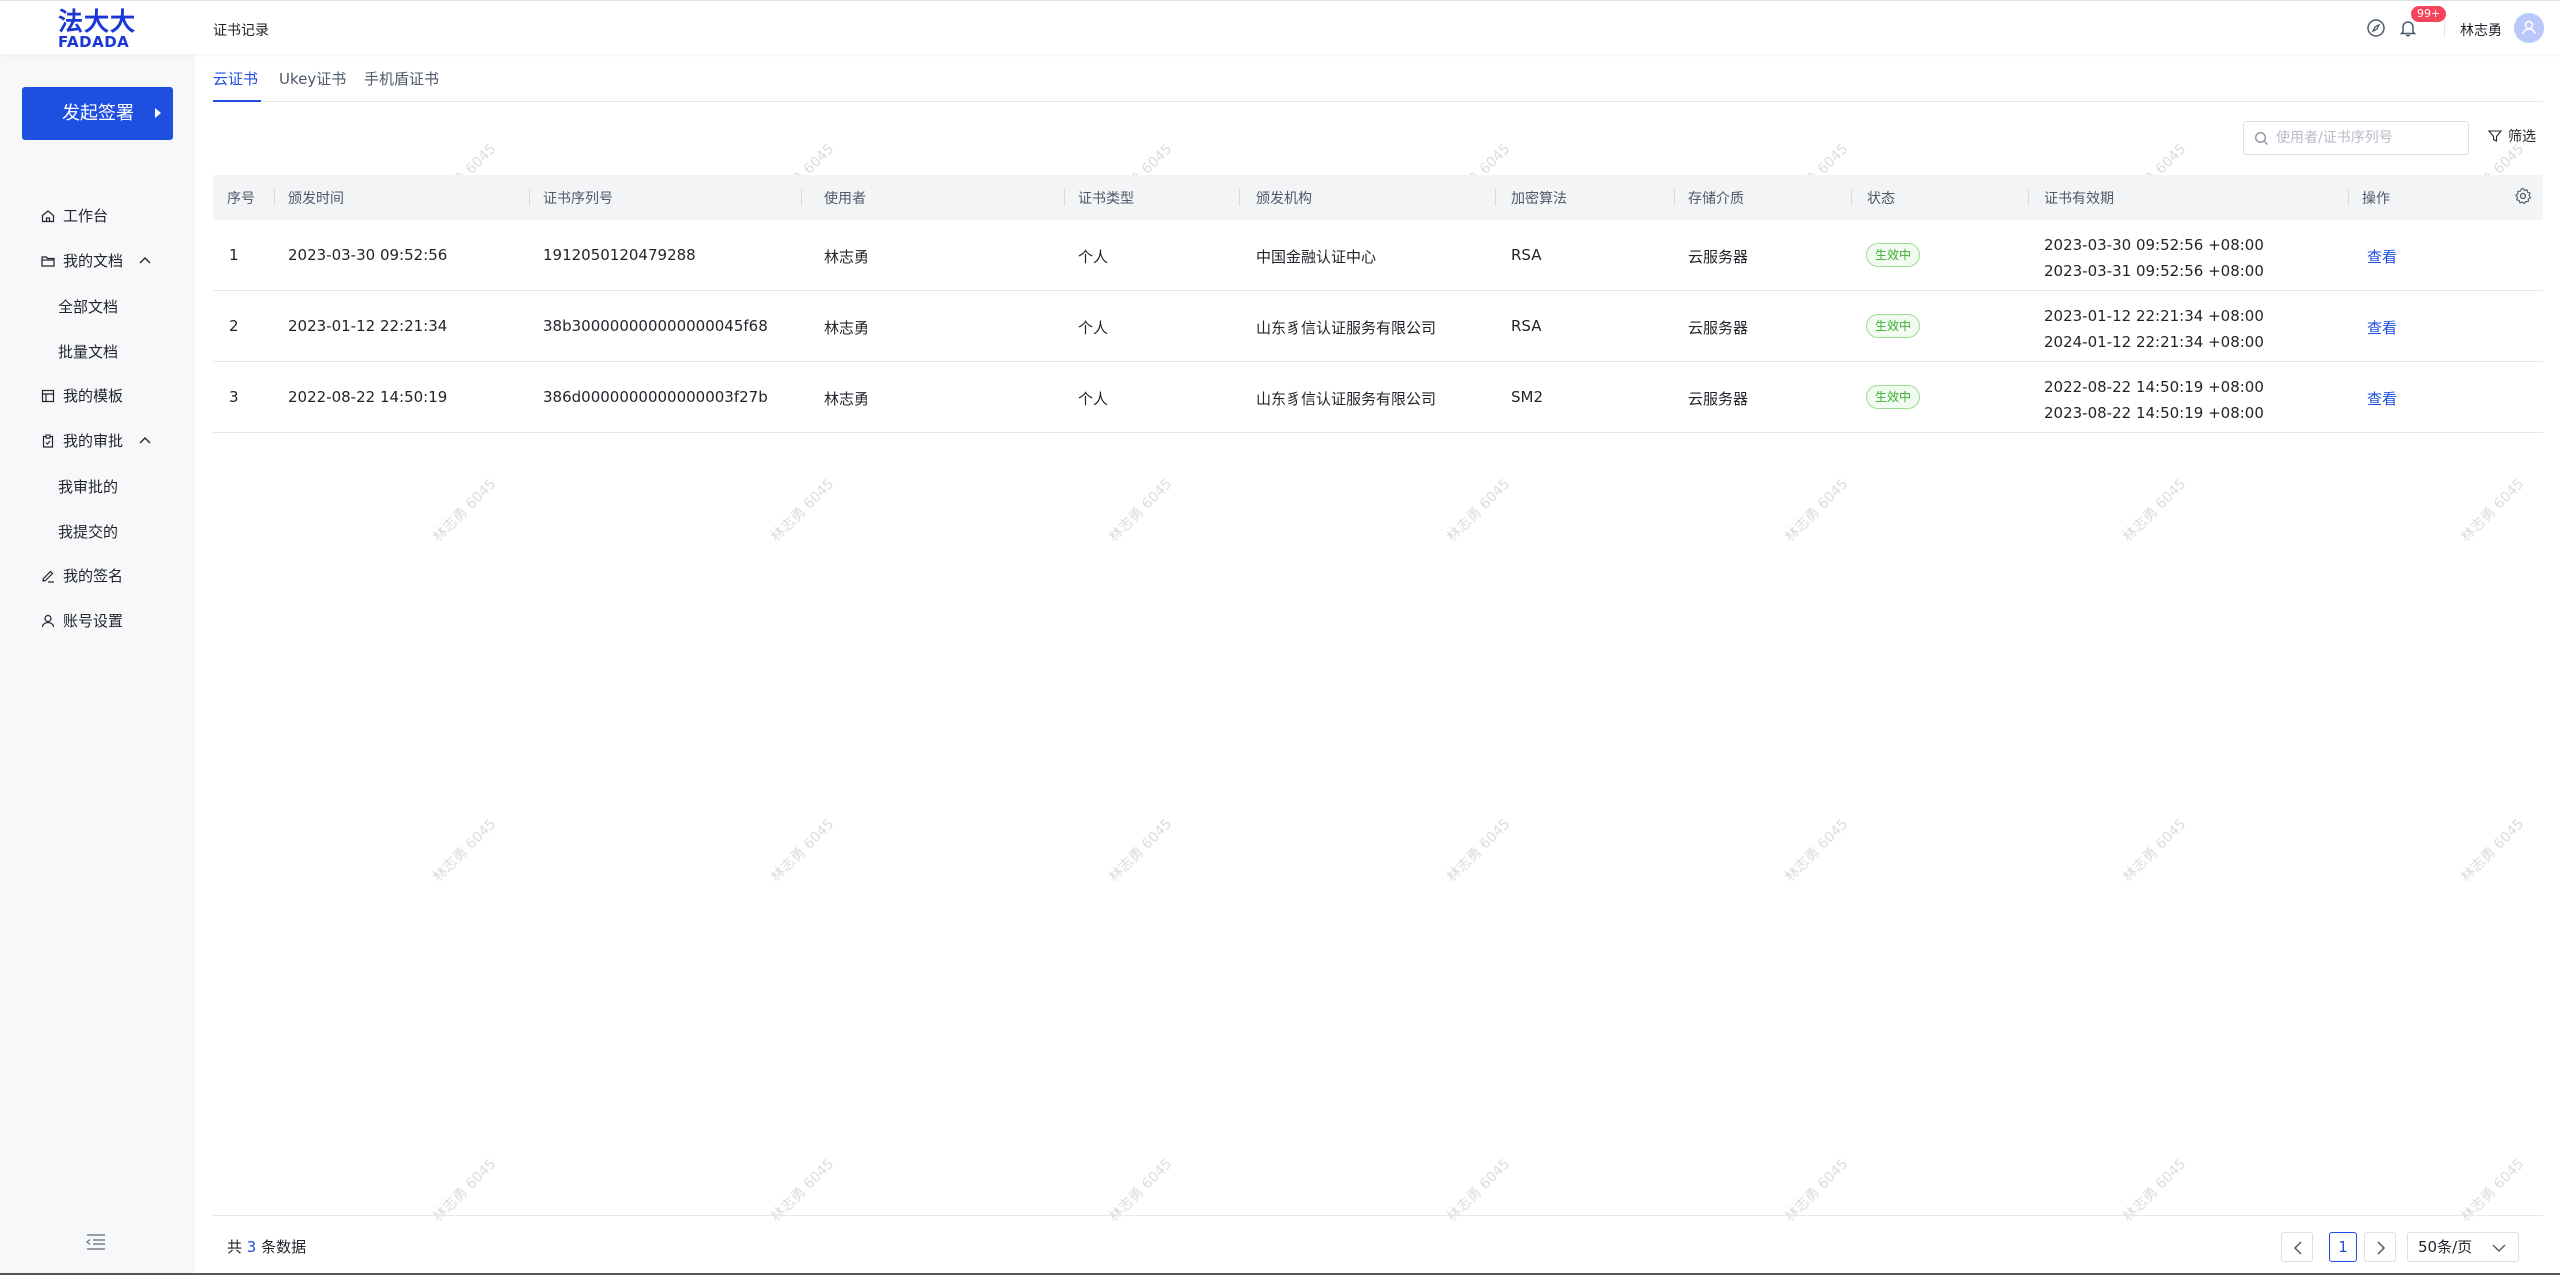 Image resolution: width=2560 pixels, height=1275 pixels. Describe the element at coordinates (1093, 328) in the screenshot. I see `cell-type: 个人` at that location.